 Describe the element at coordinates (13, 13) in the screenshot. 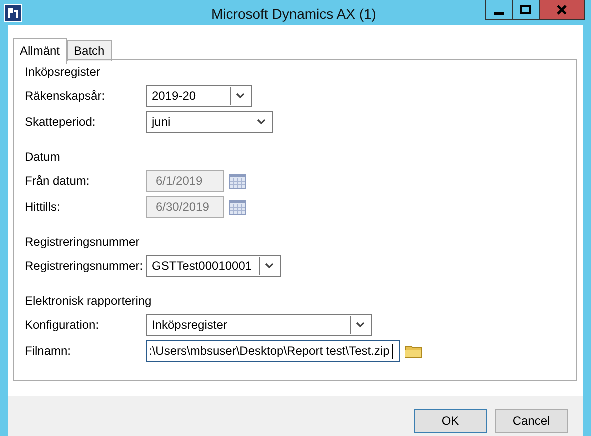

I see `app-icon` at that location.